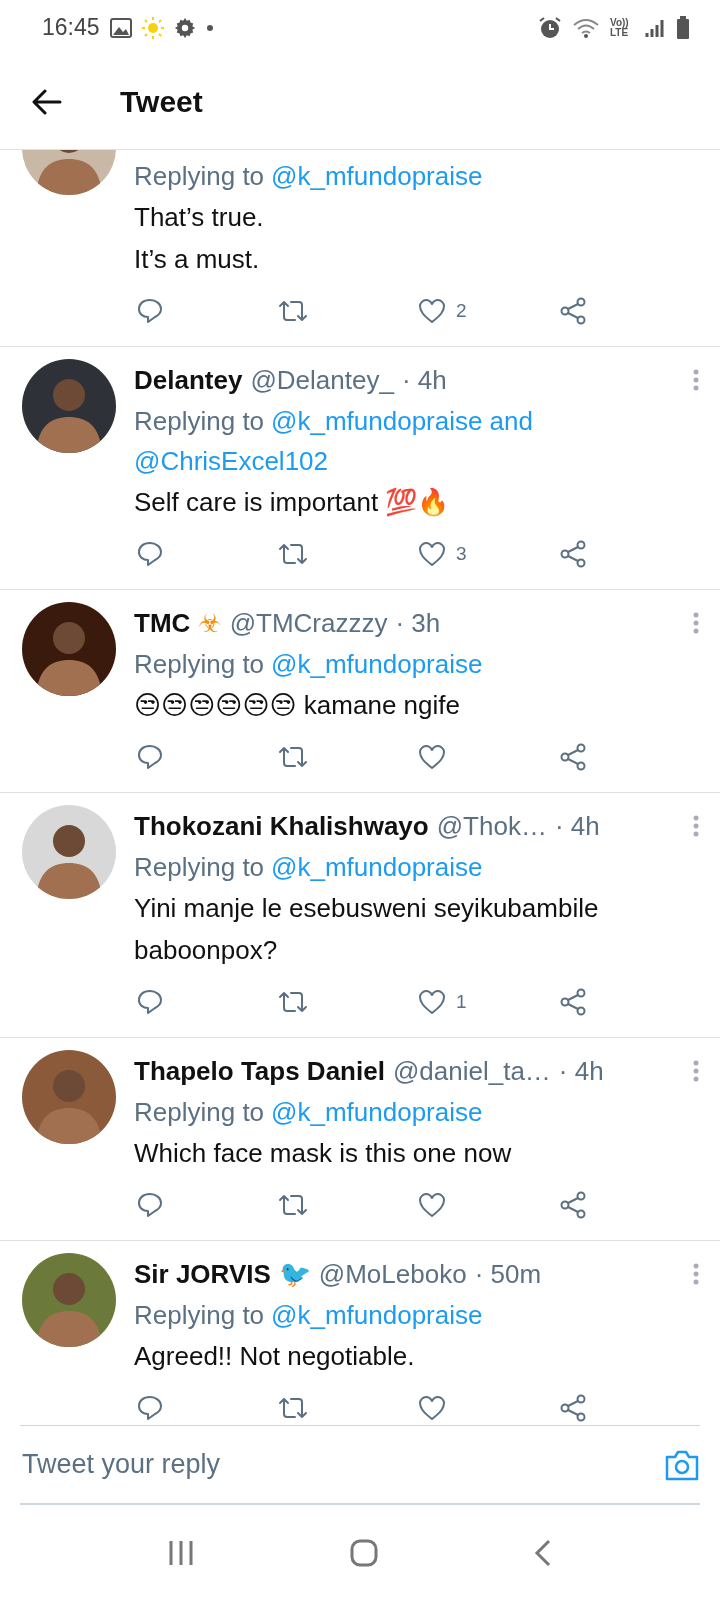 Image resolution: width=720 pixels, height=1600 pixels. Describe the element at coordinates (342, 1464) in the screenshot. I see `reply-field: Tweet your reply` at that location.